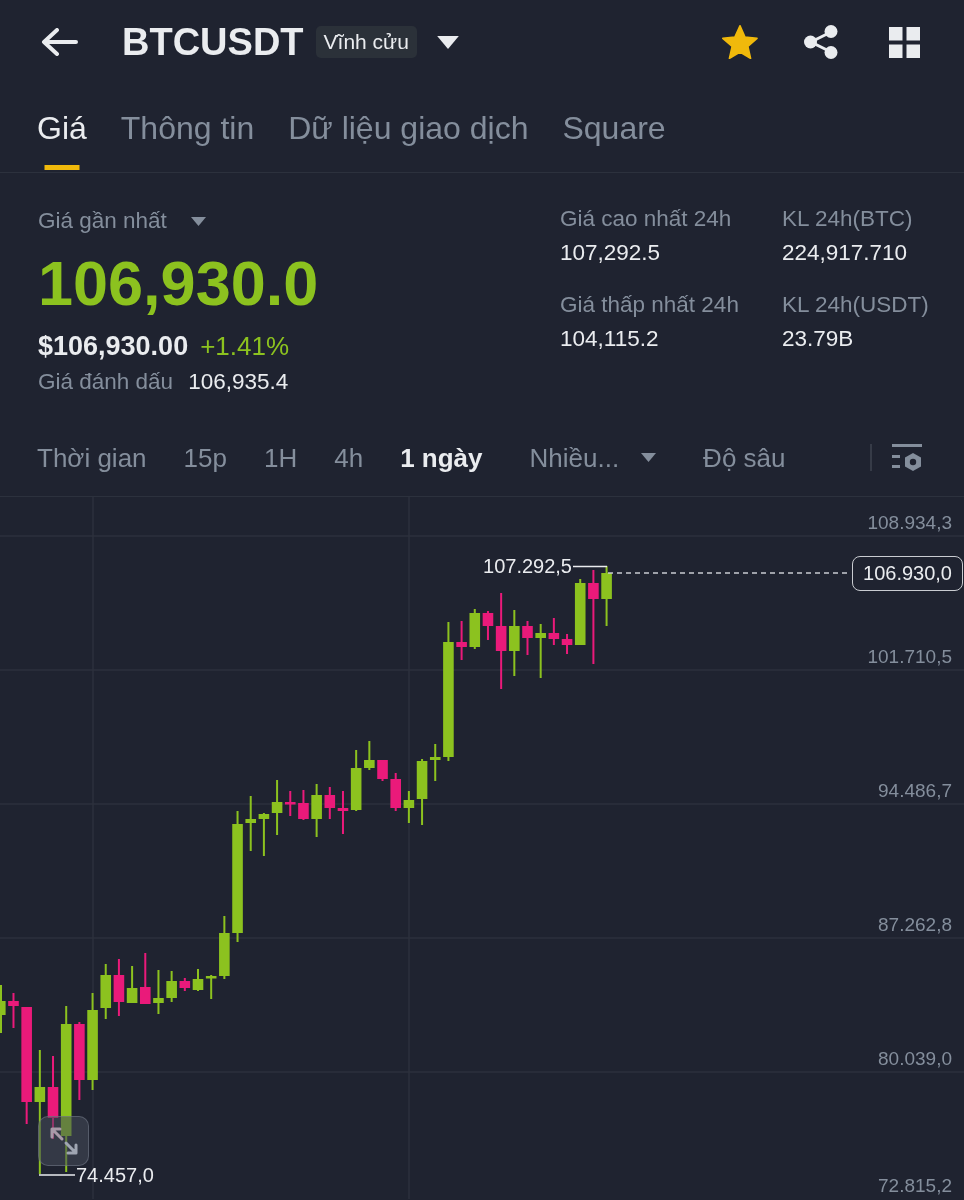 The width and height of the screenshot is (964, 1200). Describe the element at coordinates (845, 253) in the screenshot. I see `stat-value: 224,917.710` at that location.